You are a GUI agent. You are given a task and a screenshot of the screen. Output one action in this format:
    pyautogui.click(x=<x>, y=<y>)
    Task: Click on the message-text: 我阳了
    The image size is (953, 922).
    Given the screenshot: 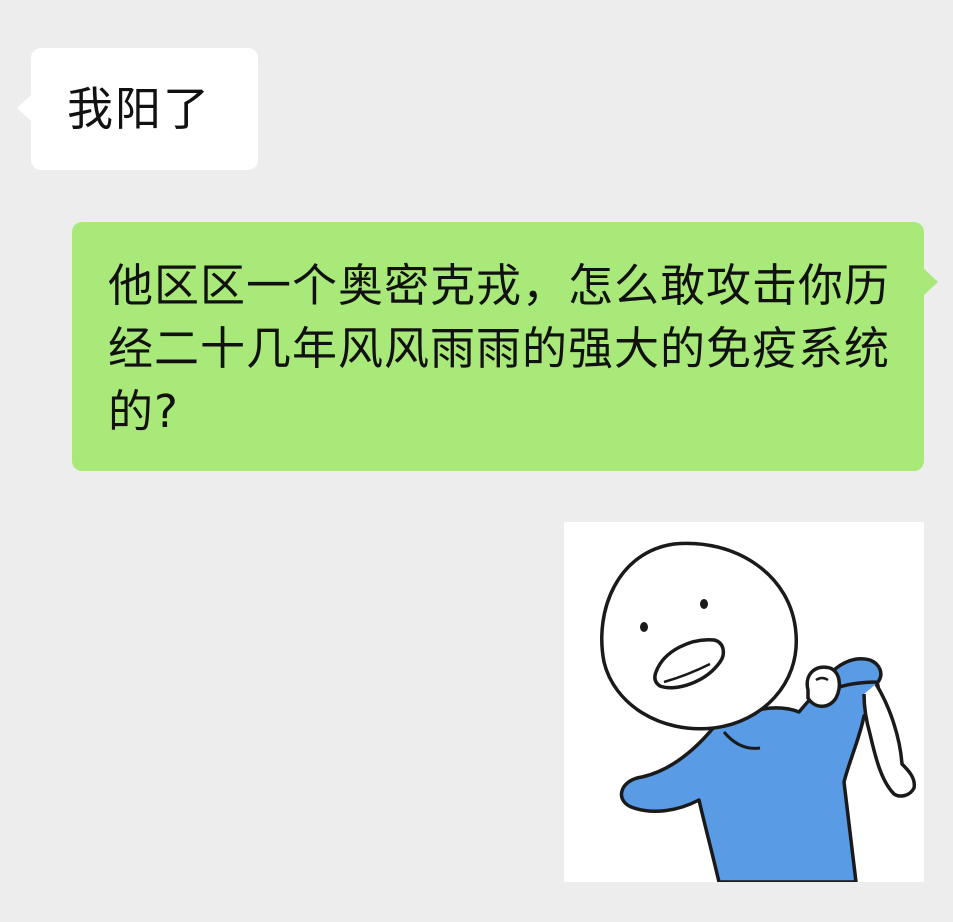 What is the action you would take?
    pyautogui.click(x=139, y=109)
    